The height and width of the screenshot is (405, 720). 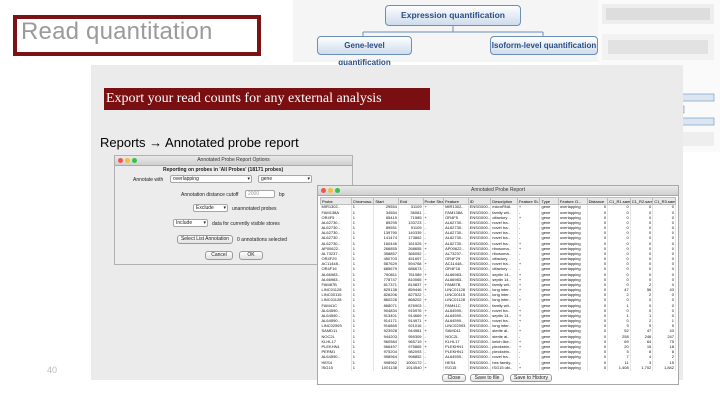 I want to click on report-title: Annotated Probe Report, so click(x=498, y=190).